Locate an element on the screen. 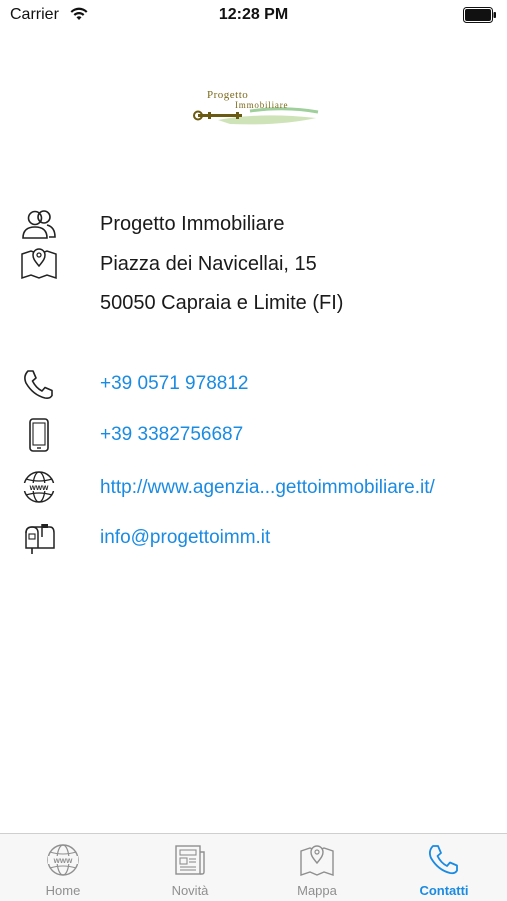 The image size is (507, 901). mobile-link: +39 3382756687 is located at coordinates (171, 435).